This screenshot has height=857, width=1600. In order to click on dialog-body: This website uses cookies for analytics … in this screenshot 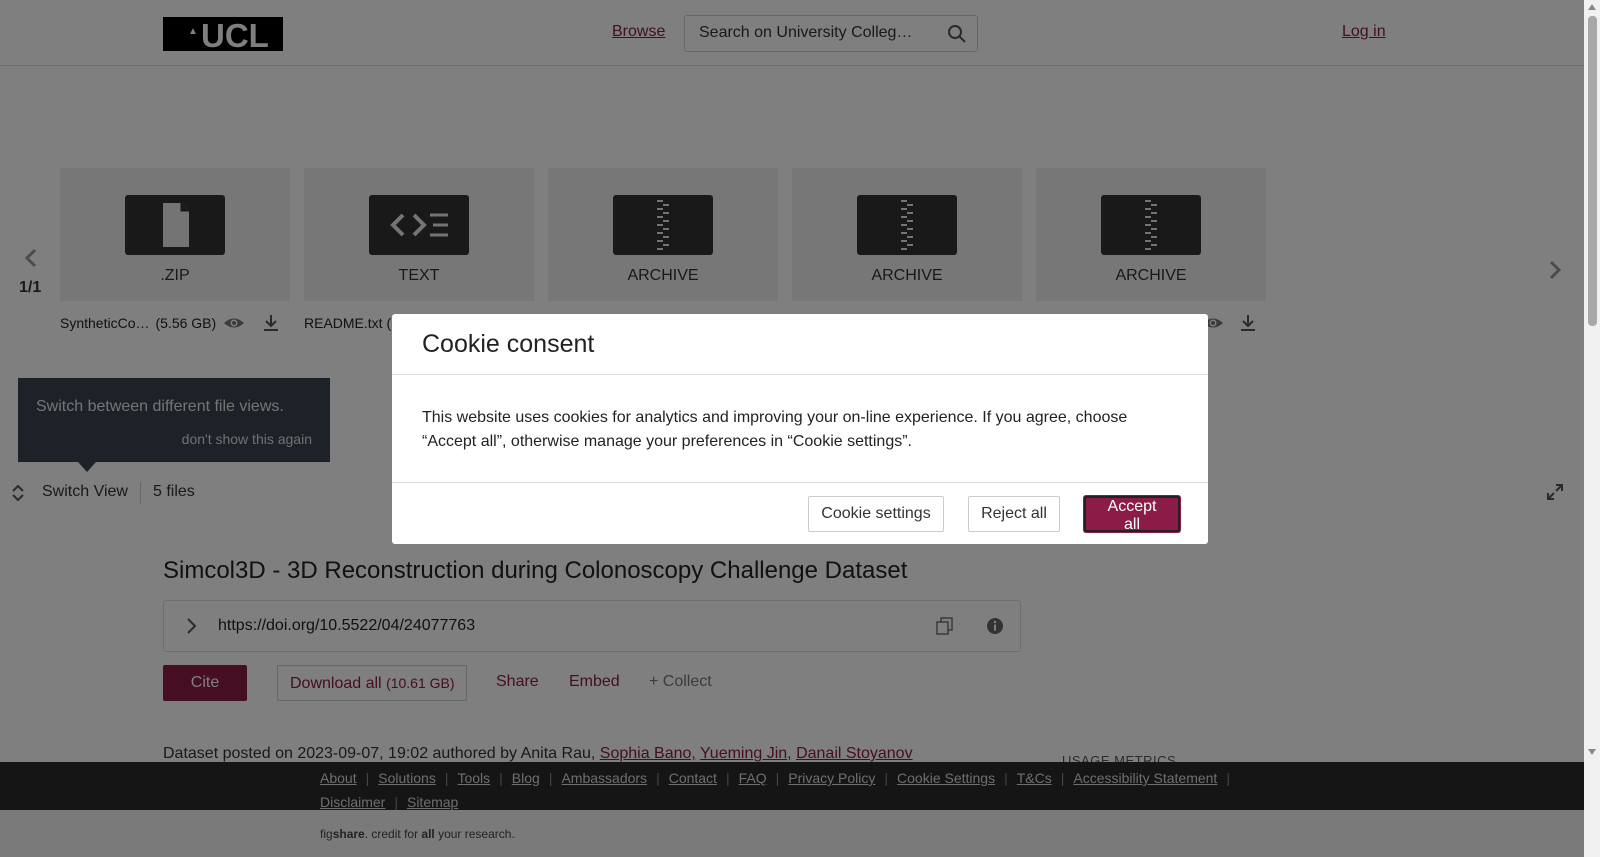, I will do `click(775, 429)`.